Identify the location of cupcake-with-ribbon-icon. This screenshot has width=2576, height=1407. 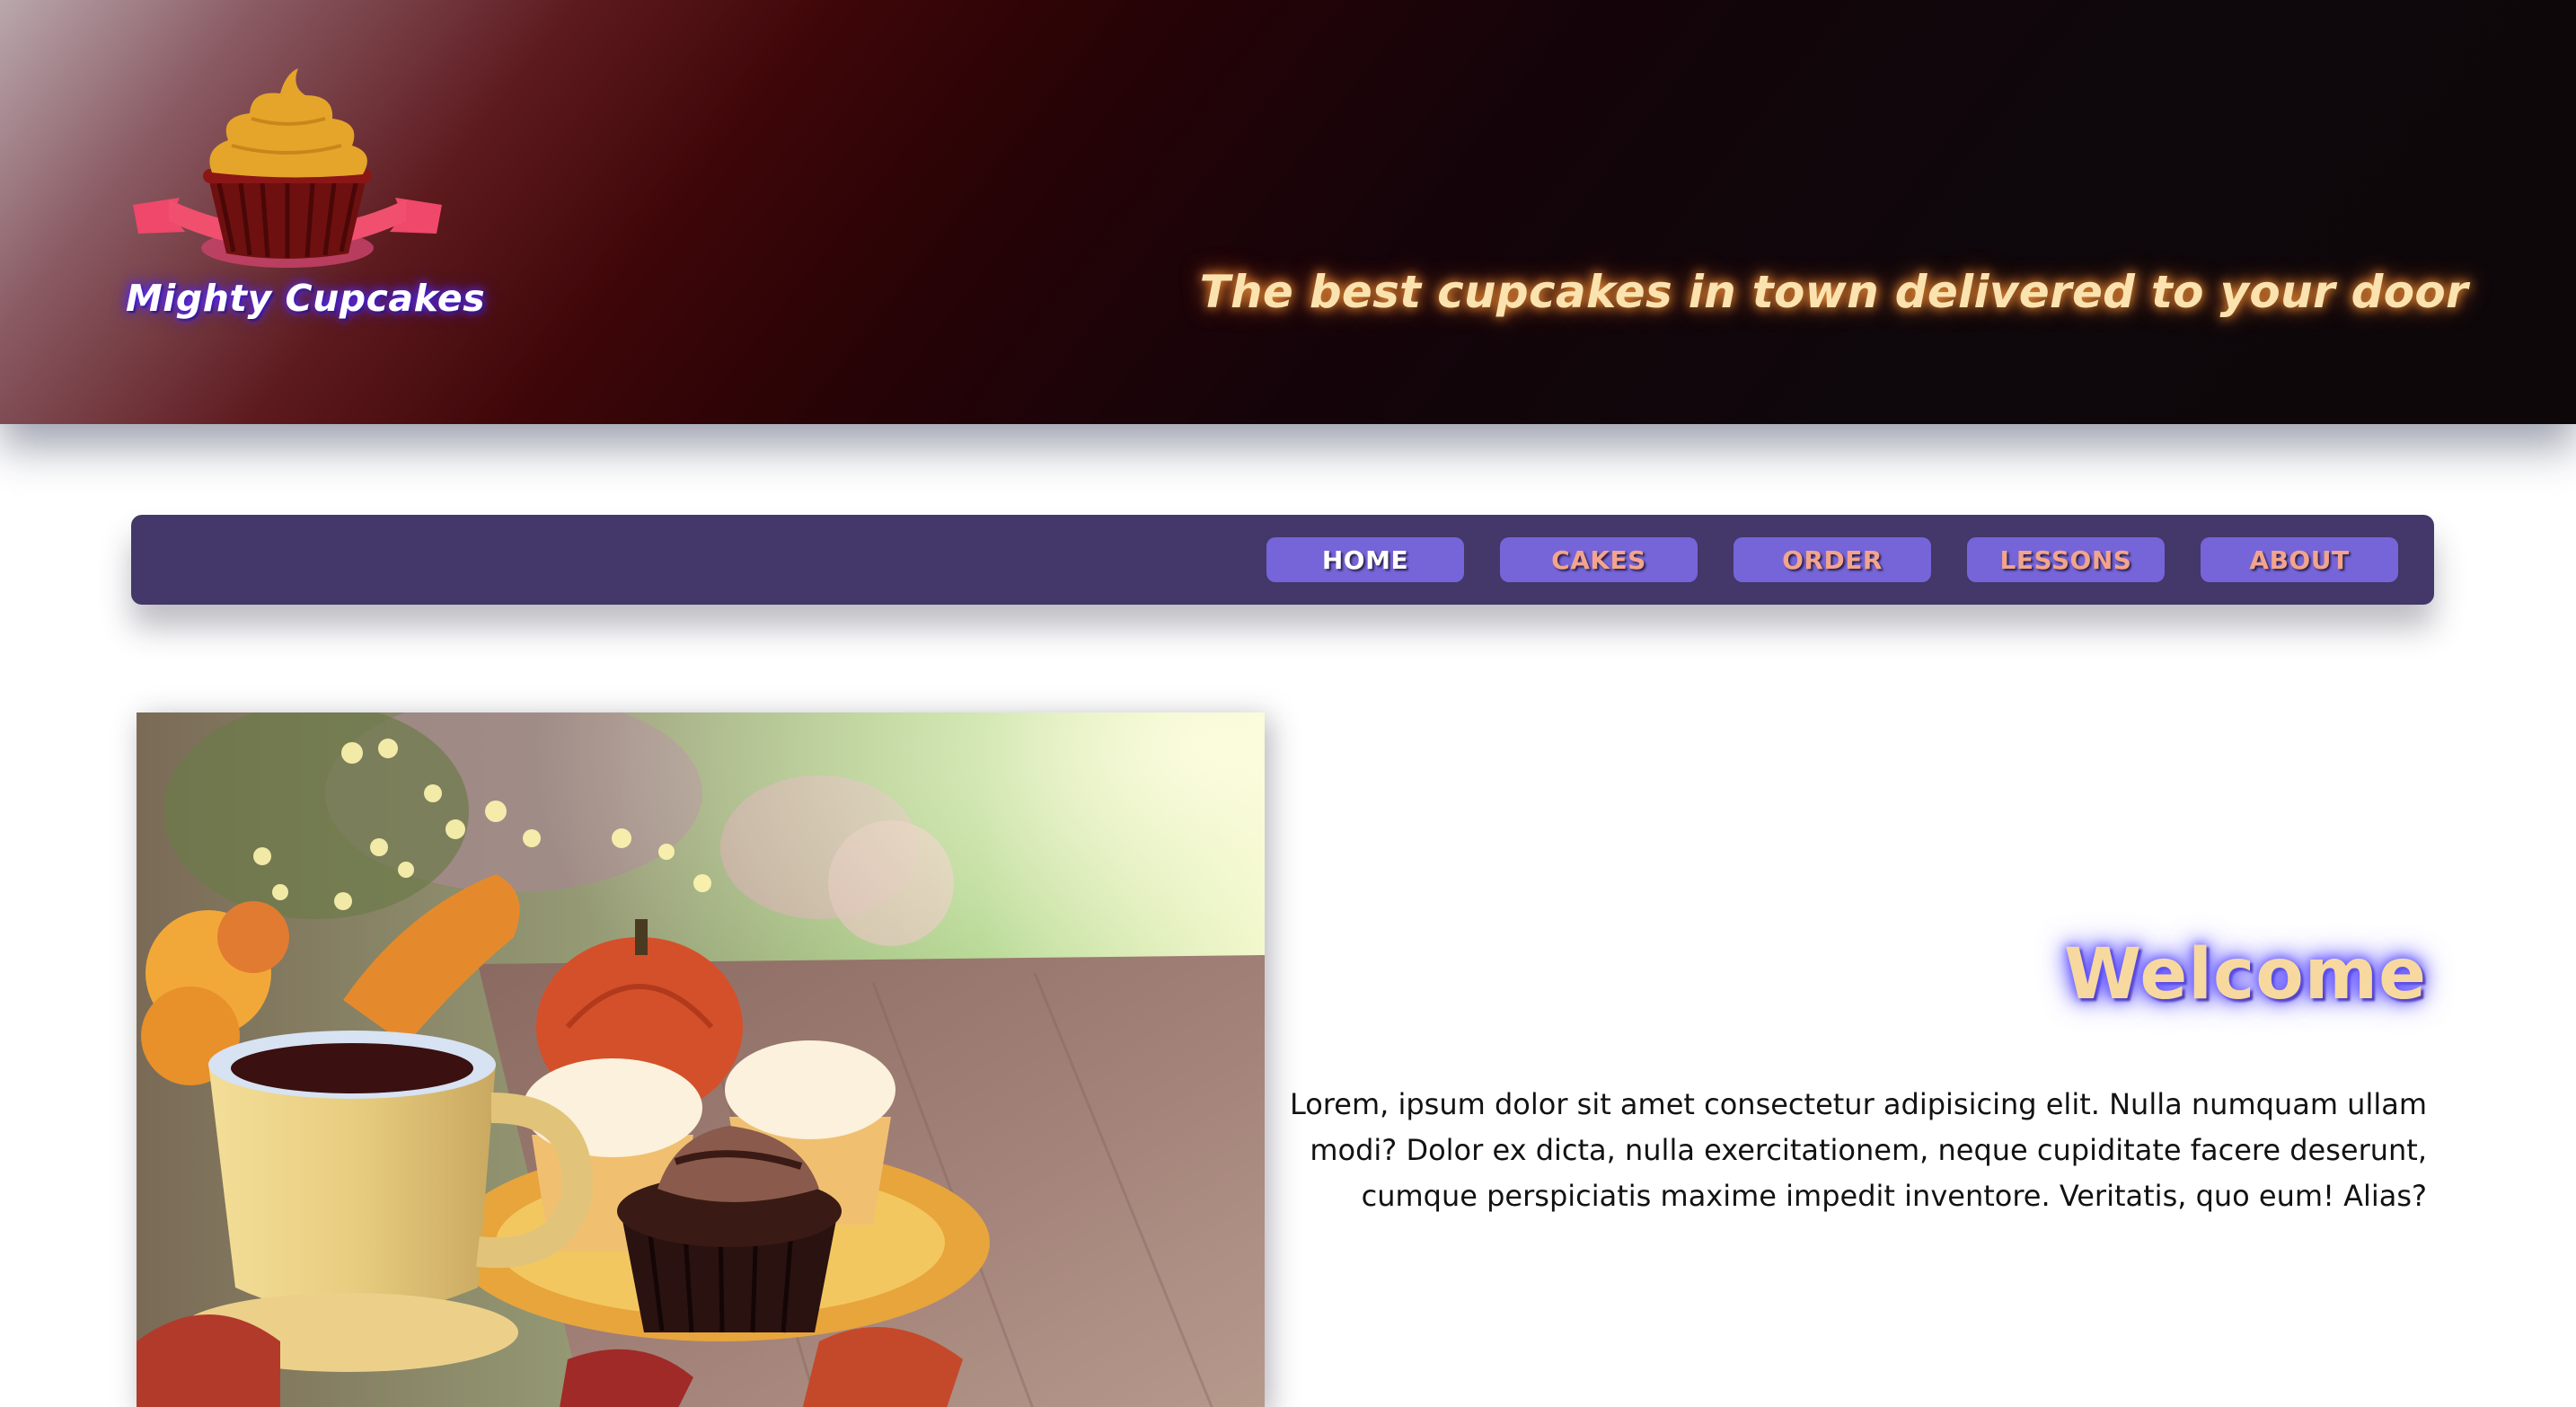
(287, 168).